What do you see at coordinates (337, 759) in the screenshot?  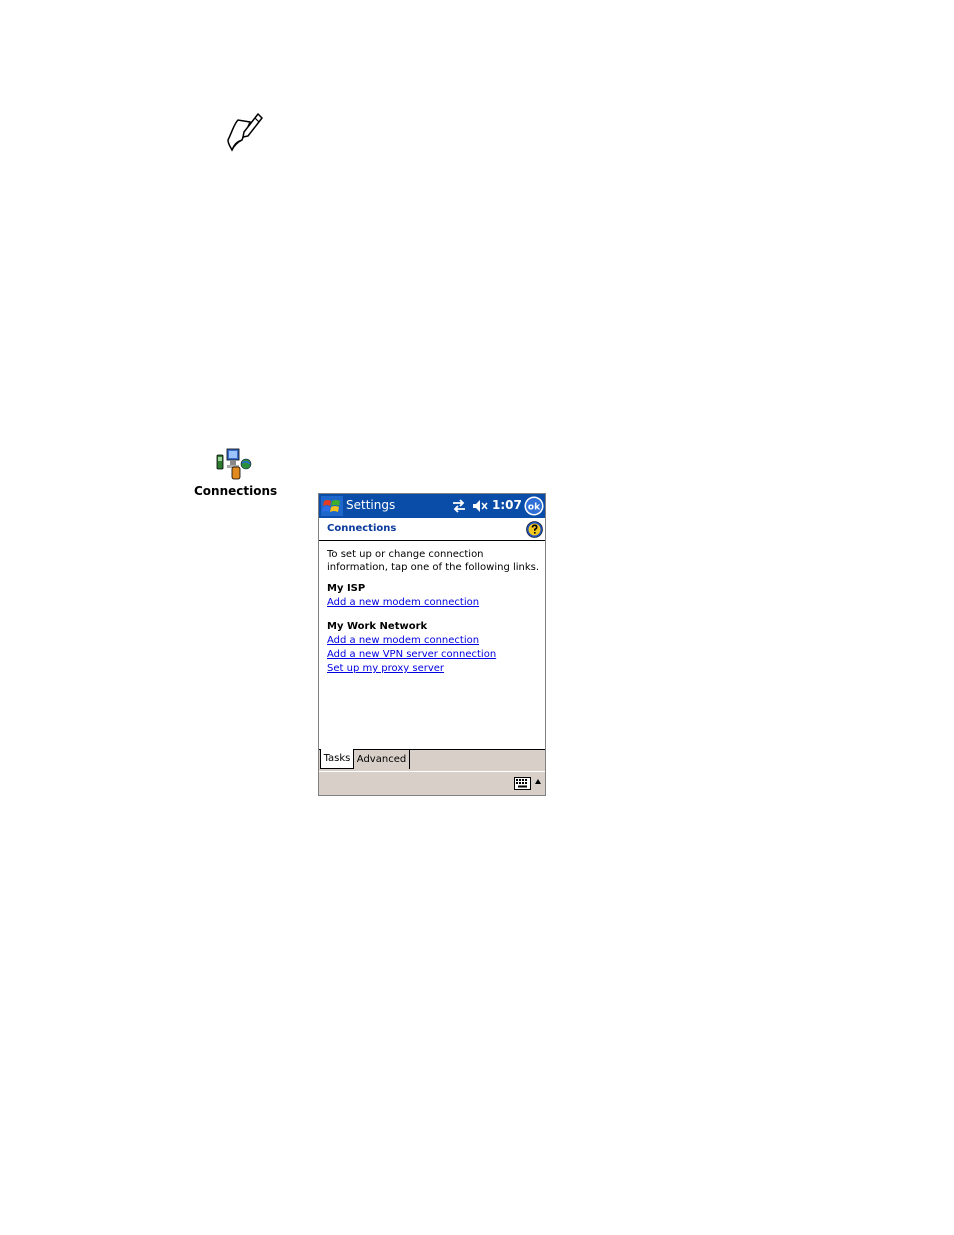 I see `tab-tasks: Tasks` at bounding box center [337, 759].